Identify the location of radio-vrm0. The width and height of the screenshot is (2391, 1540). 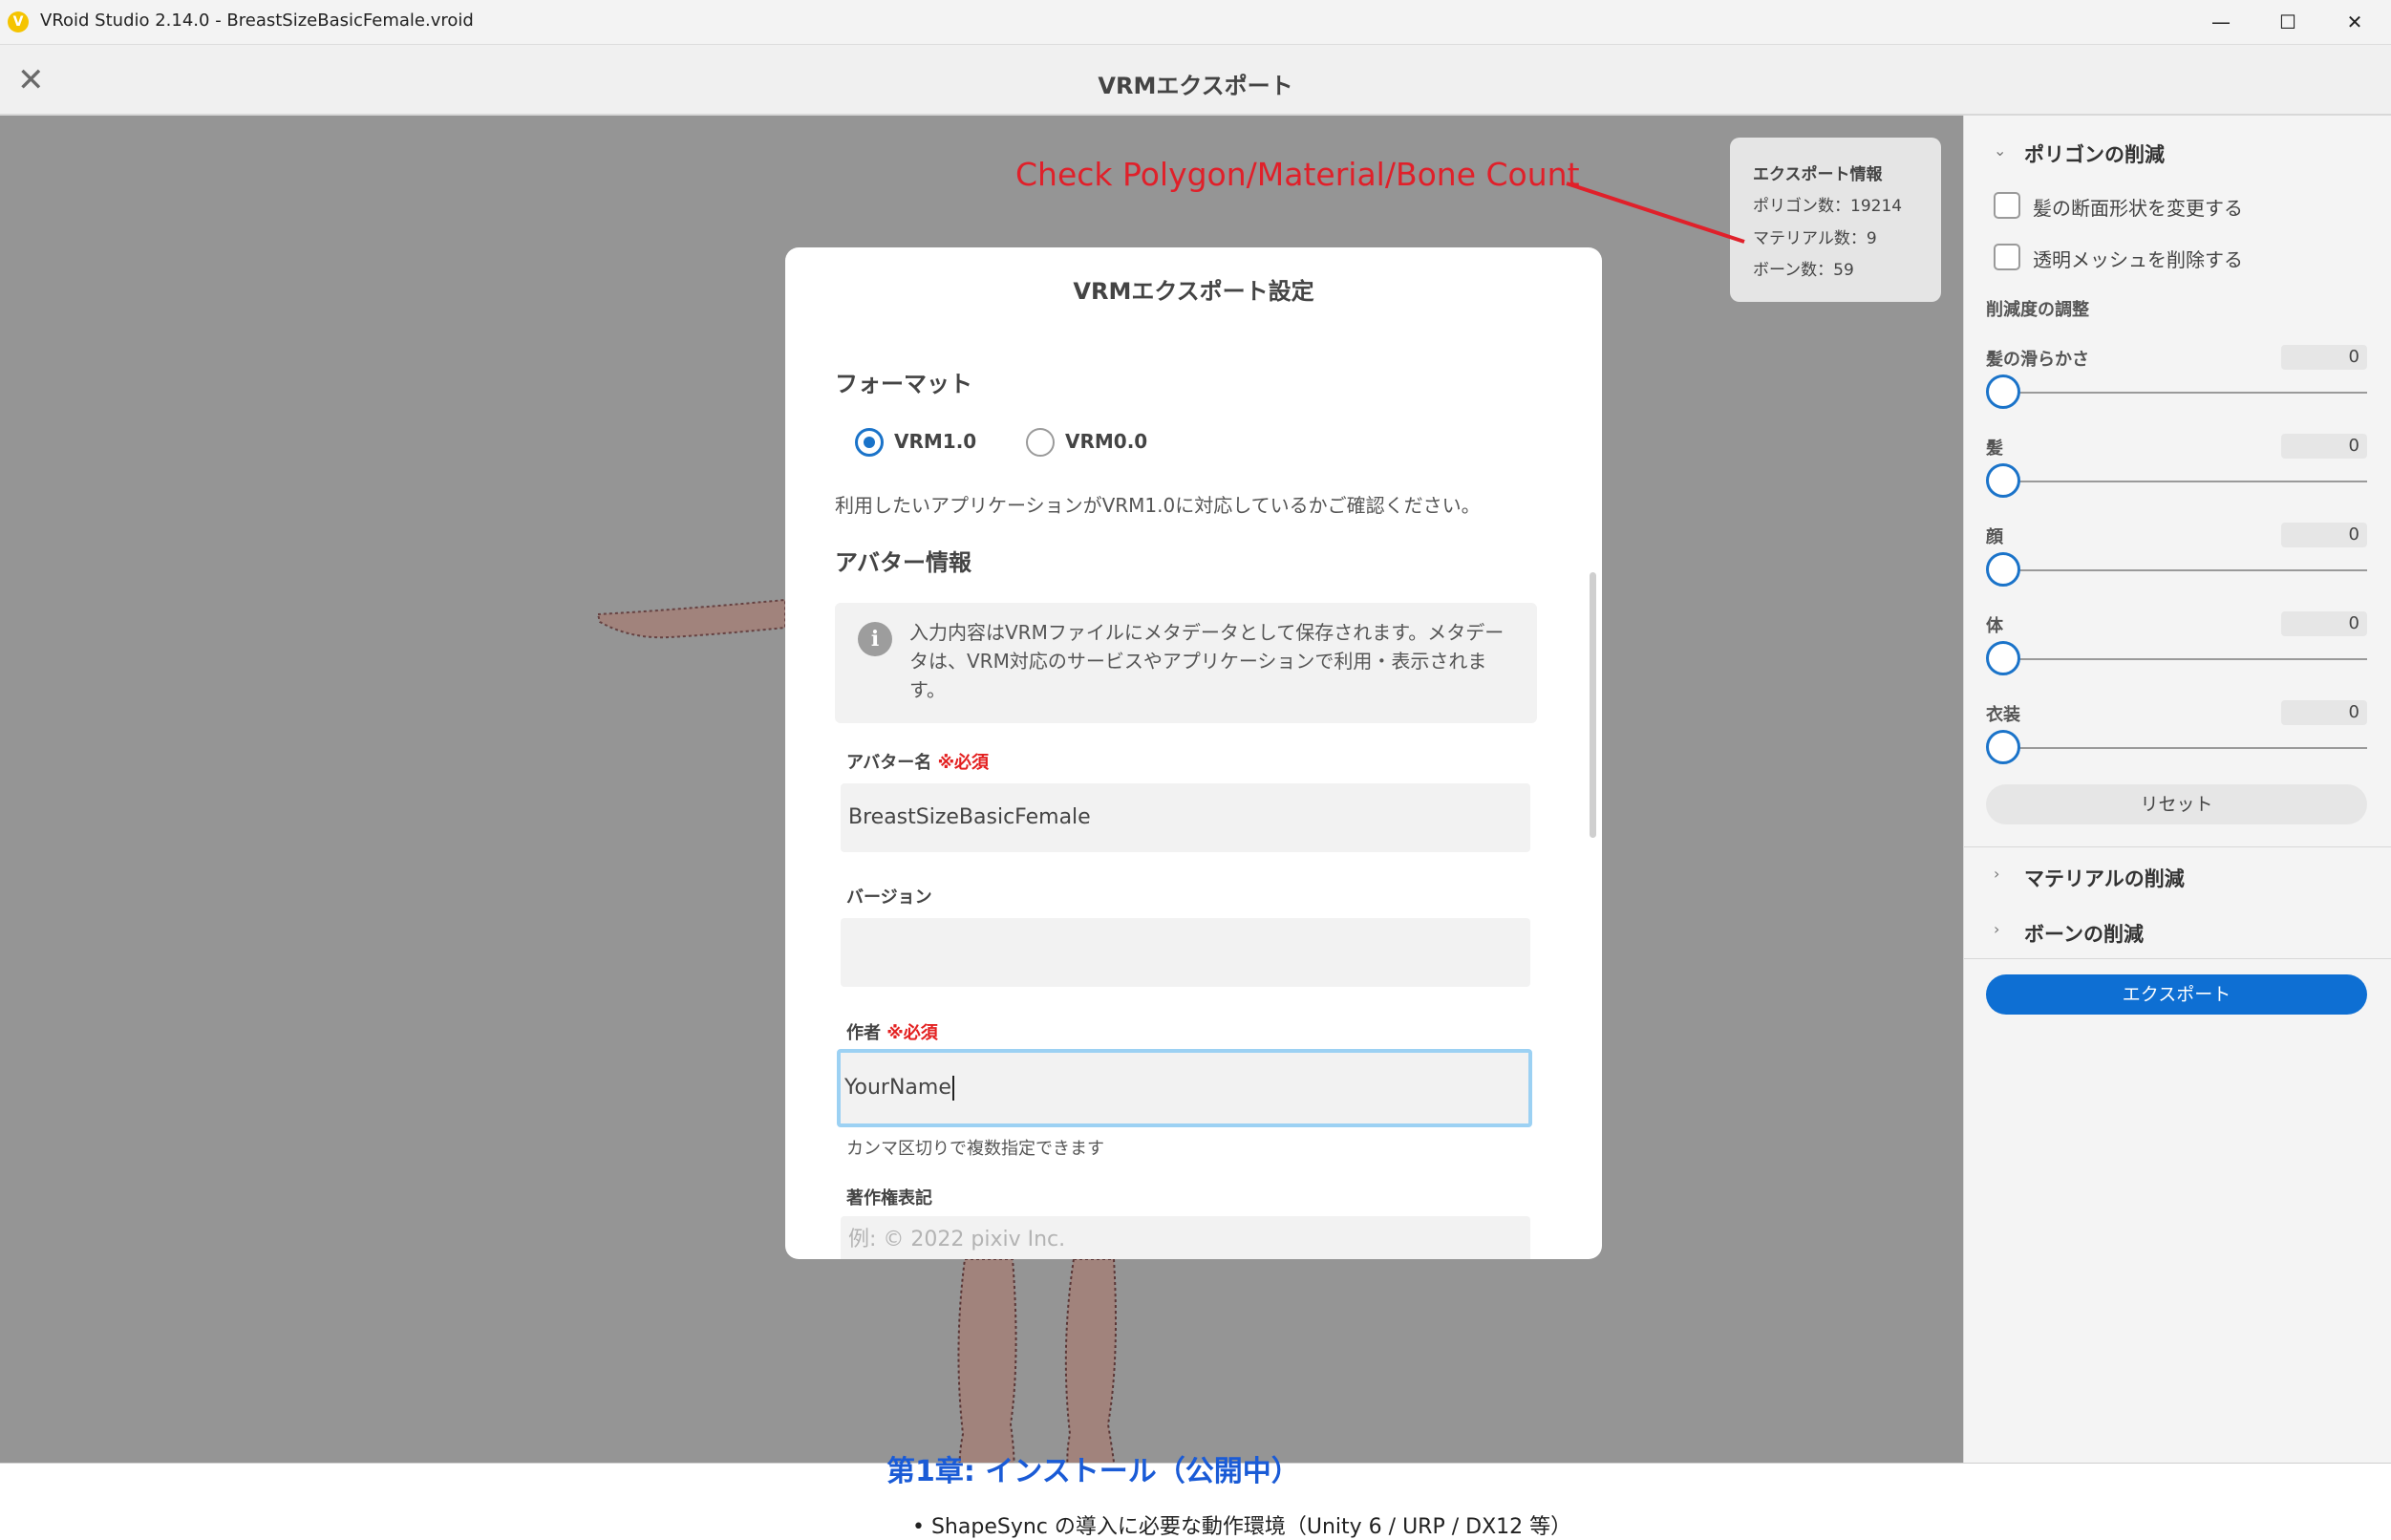
(1040, 442).